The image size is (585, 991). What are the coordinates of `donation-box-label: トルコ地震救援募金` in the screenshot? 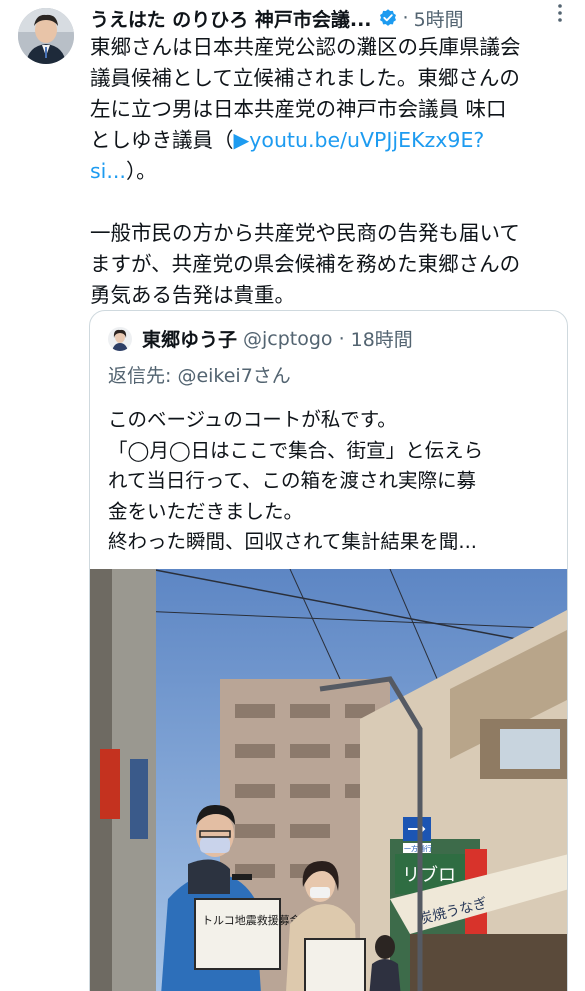 It's located at (251, 920).